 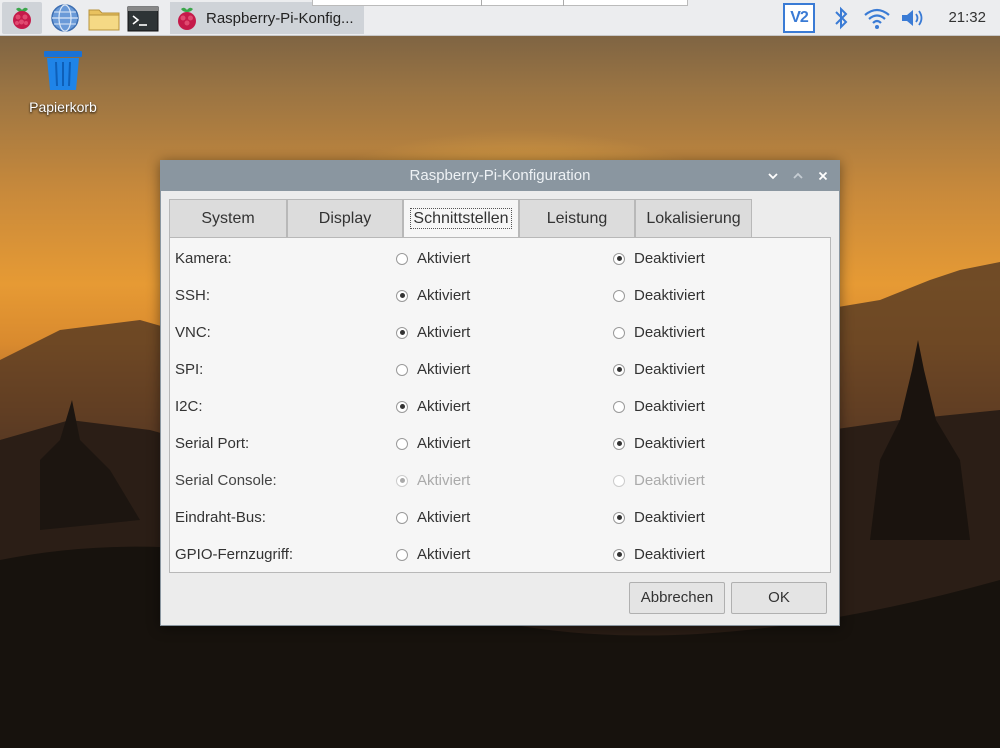 What do you see at coordinates (203, 258) in the screenshot?
I see `interface-label: Kamera:` at bounding box center [203, 258].